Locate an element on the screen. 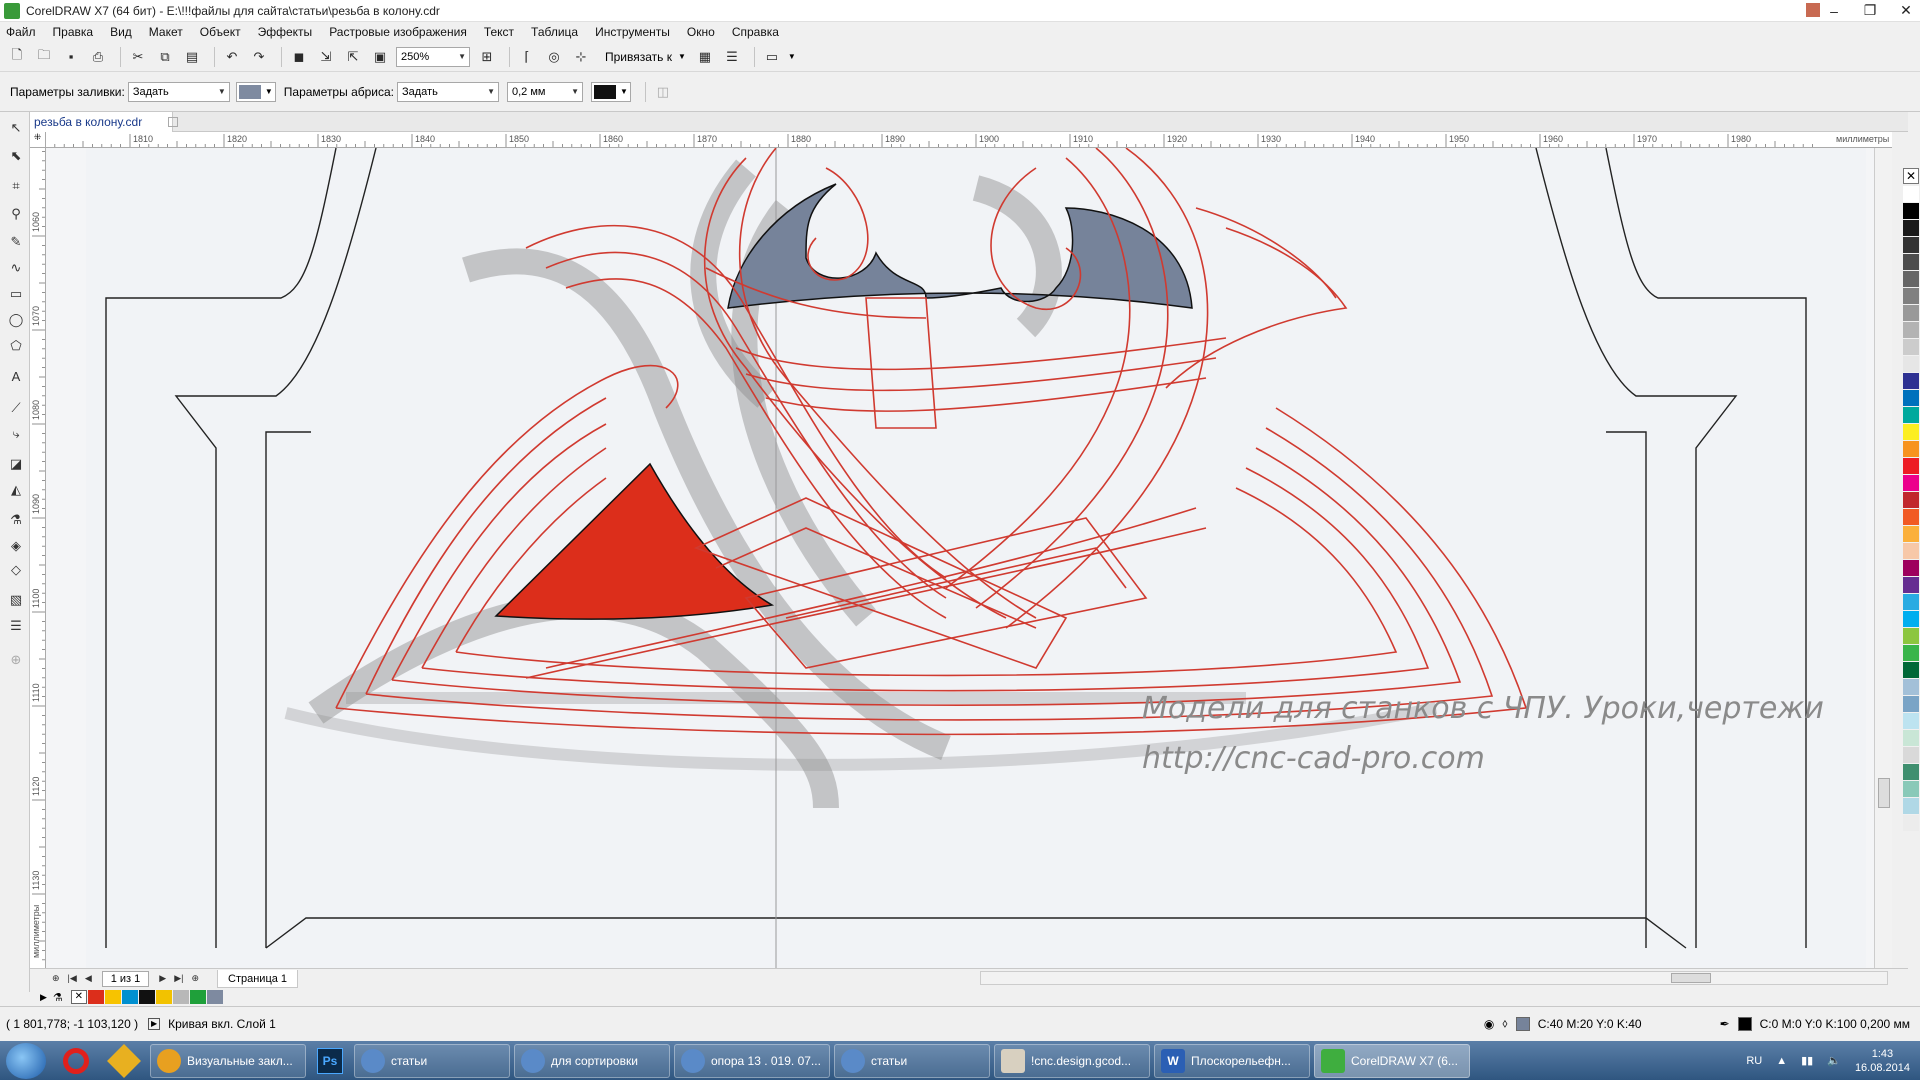 This screenshot has height=1080, width=1920. close-tab-icon is located at coordinates (173, 122).